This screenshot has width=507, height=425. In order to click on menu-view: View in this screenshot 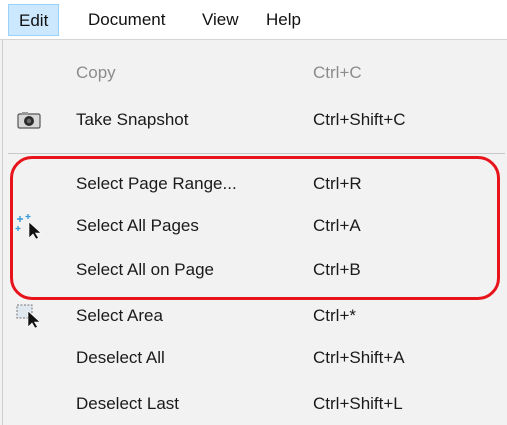, I will do `click(220, 20)`.